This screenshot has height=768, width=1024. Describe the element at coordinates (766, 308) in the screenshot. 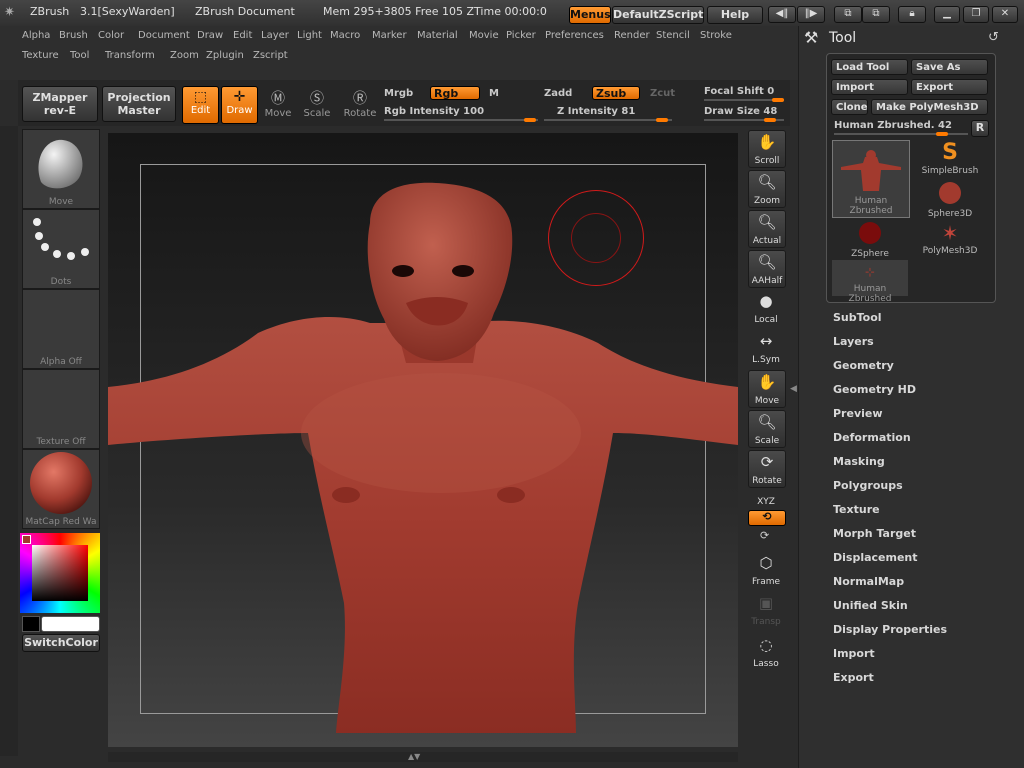

I see `local-button: ● Local` at that location.